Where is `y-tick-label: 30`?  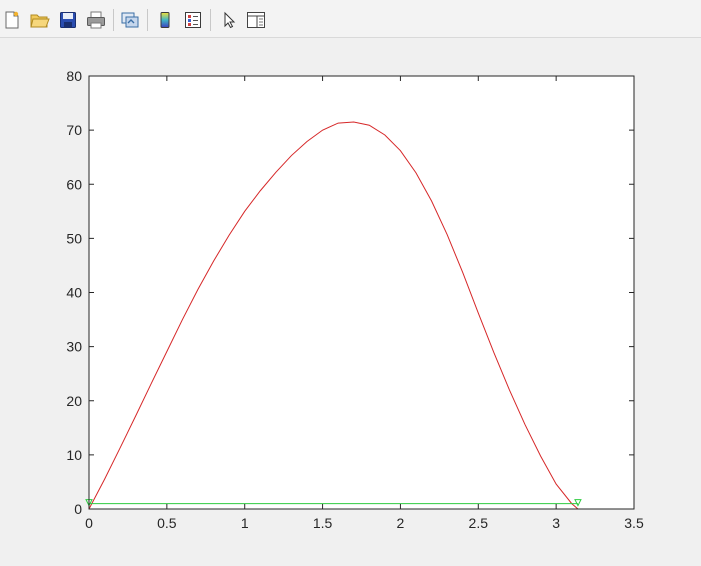 y-tick-label: 30 is located at coordinates (74, 347).